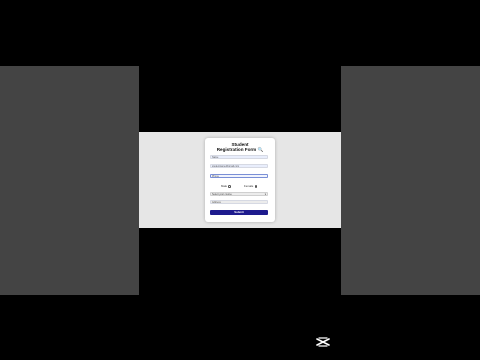  I want to click on submit-button: Submit, so click(239, 212).